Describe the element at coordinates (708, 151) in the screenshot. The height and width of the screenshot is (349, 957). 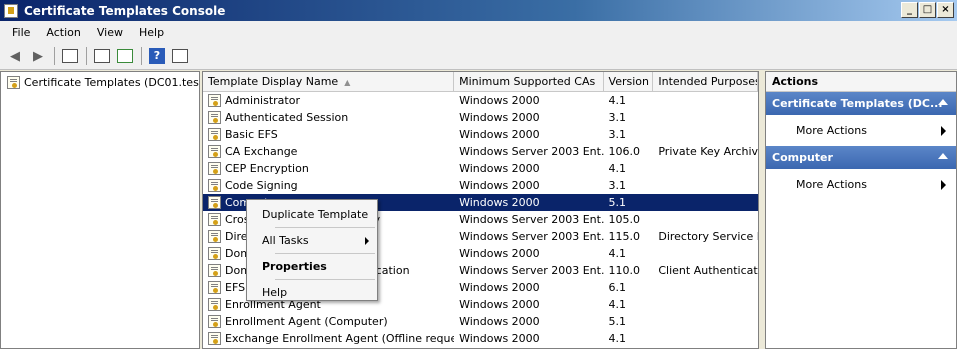
I see `purposes-cell: Private Key Archival` at that location.